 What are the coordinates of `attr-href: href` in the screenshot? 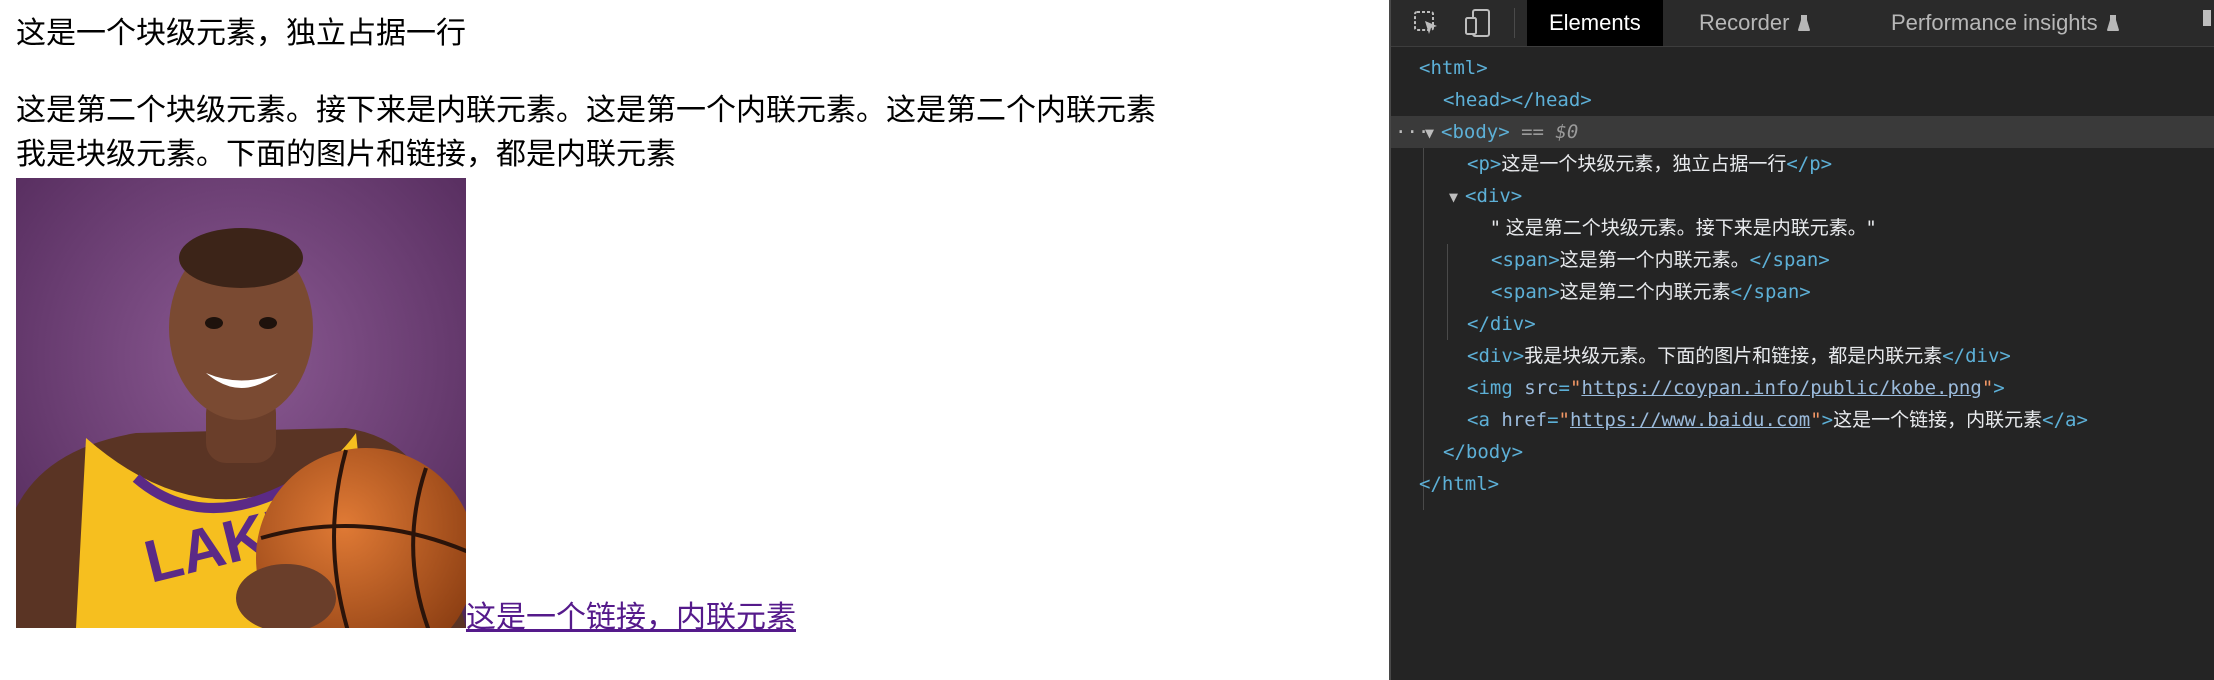 It's located at (1524, 420).